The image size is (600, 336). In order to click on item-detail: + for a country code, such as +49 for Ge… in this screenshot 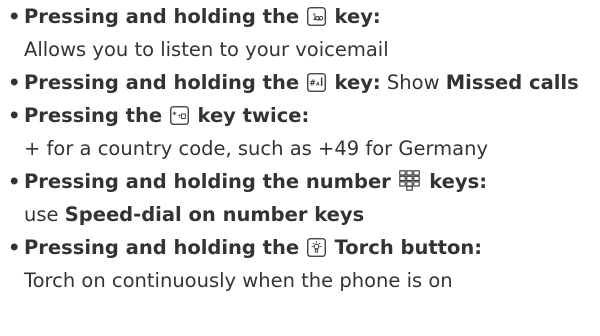, I will do `click(256, 148)`.